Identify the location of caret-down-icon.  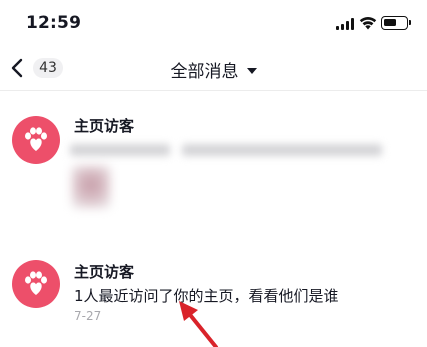
(251, 71).